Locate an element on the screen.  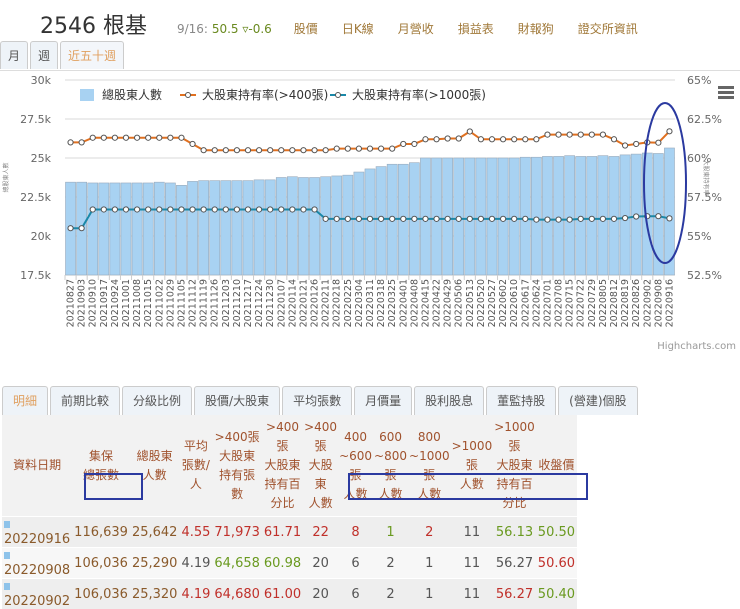
tab-director-holdings: 董監持股 is located at coordinates (521, 400).